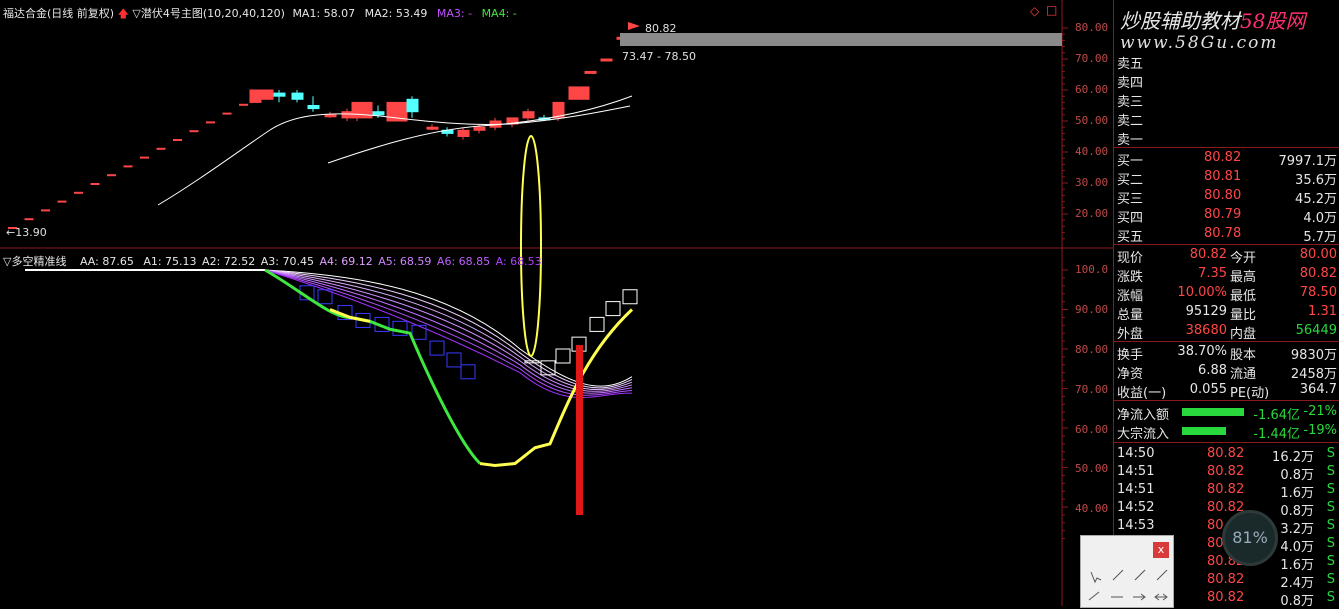 The width and height of the screenshot is (1339, 609). Describe the element at coordinates (1143, 434) in the screenshot. I see `flow-label: 大宗流入` at that location.